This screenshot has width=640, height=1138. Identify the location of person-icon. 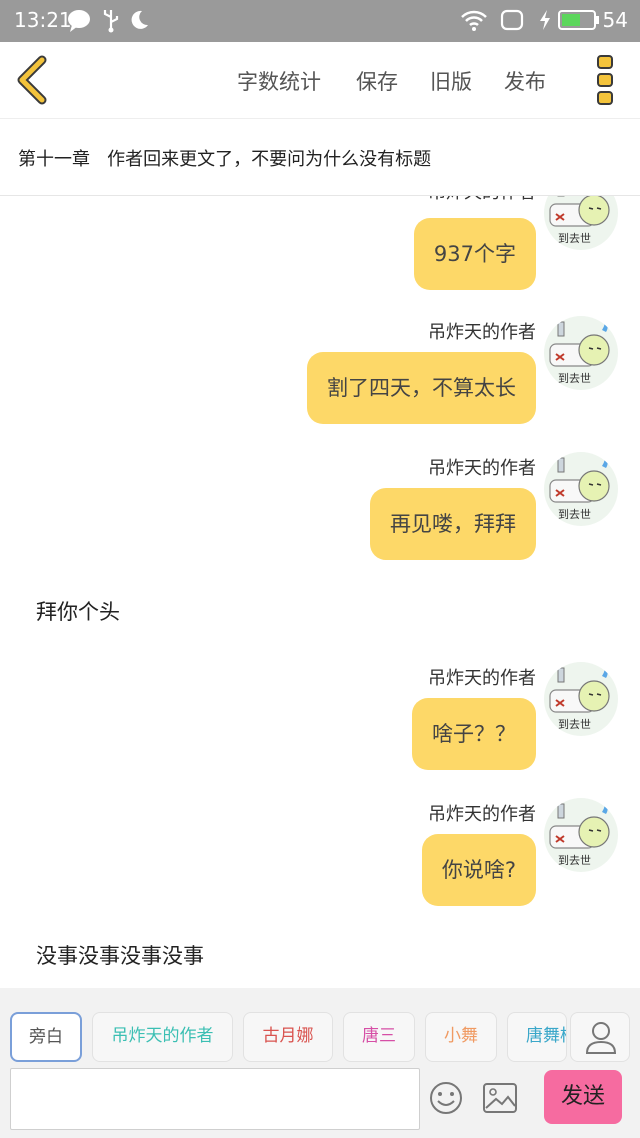
(601, 1038).